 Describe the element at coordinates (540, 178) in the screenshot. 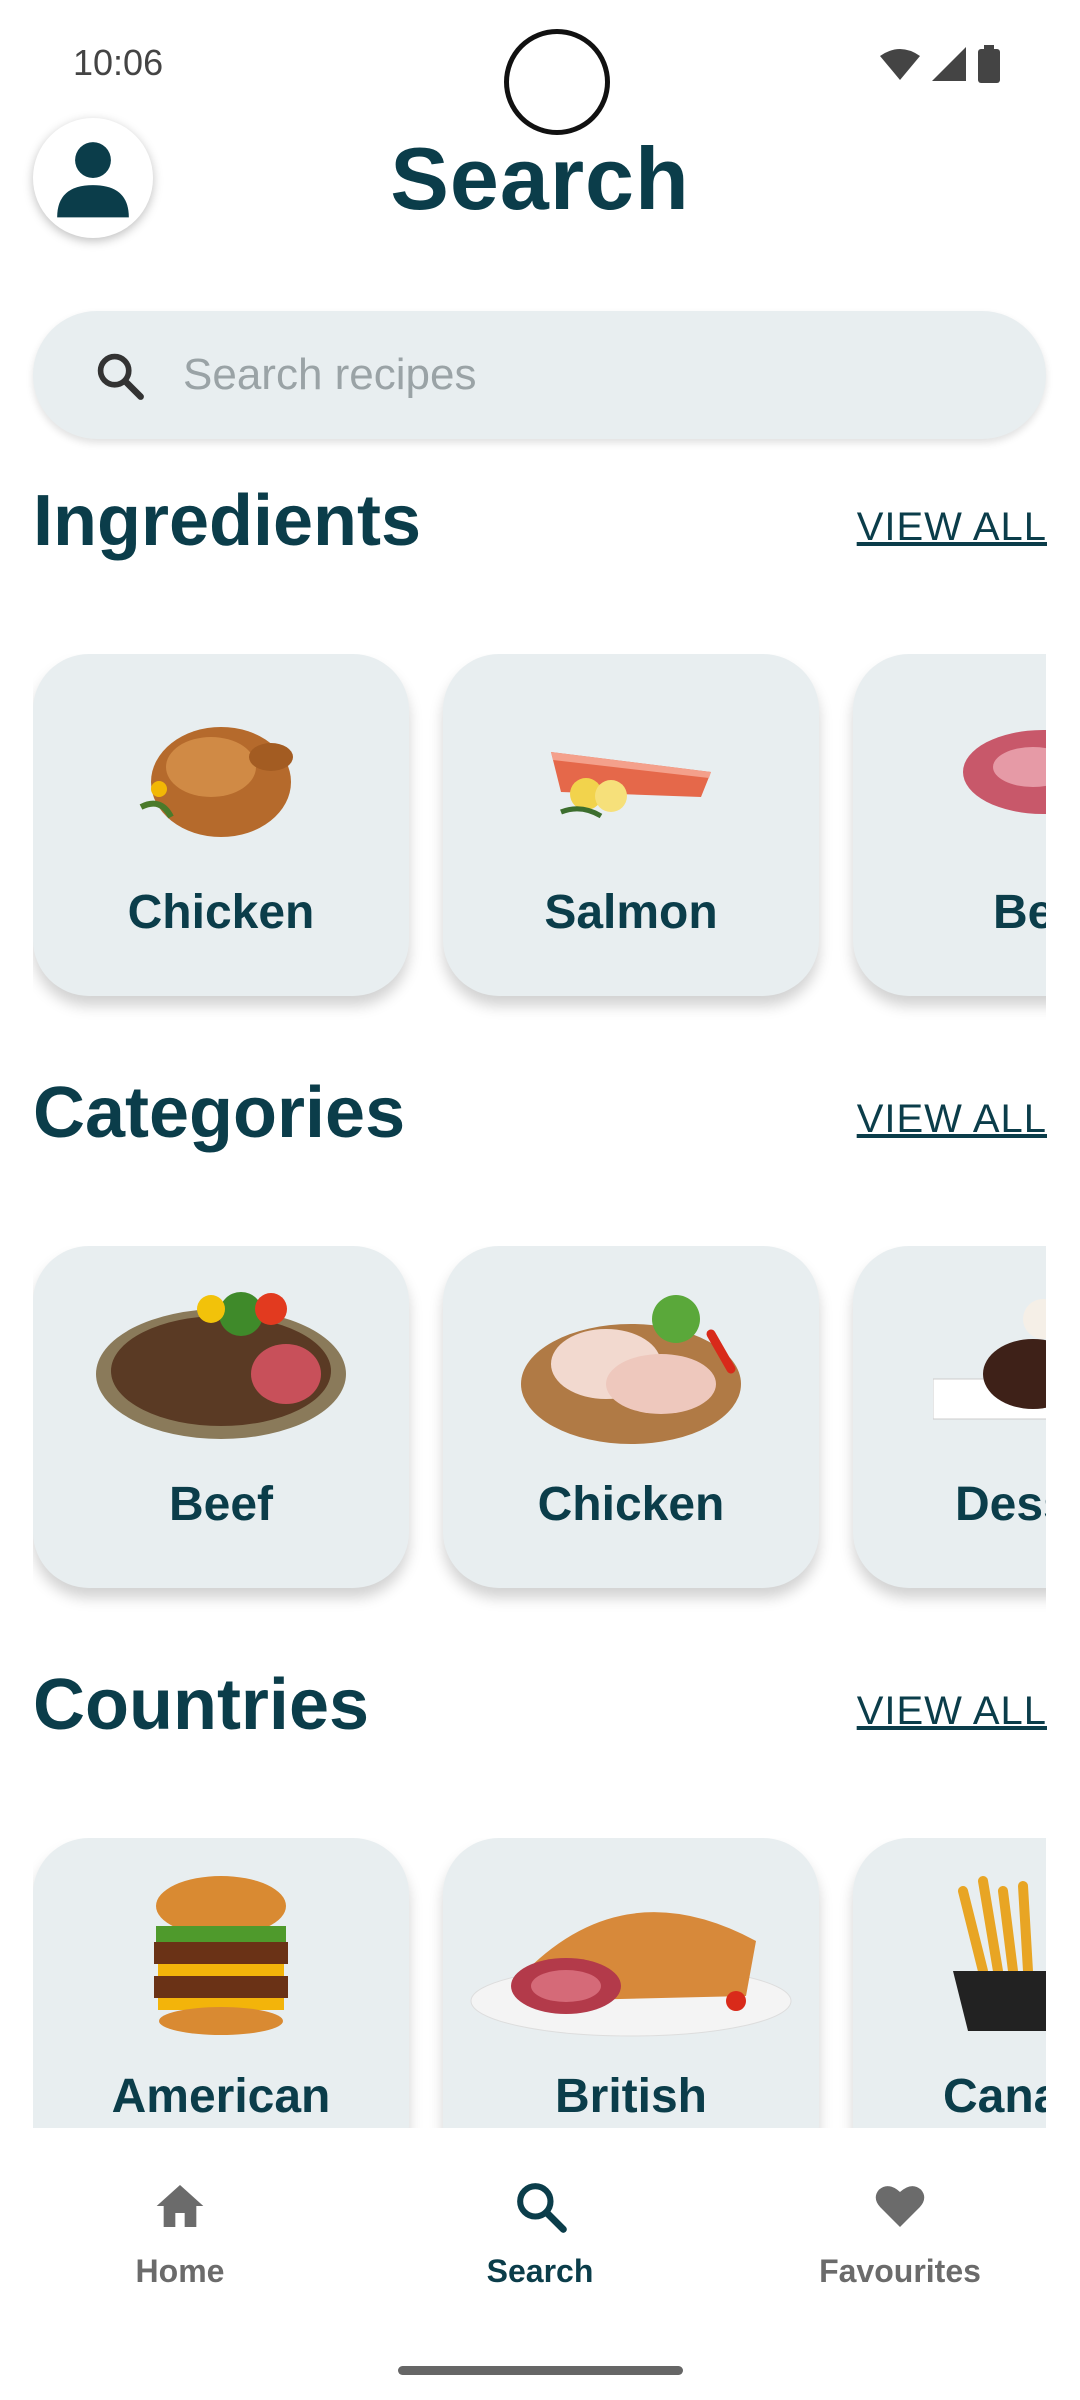

I see `page-title: Search` at that location.